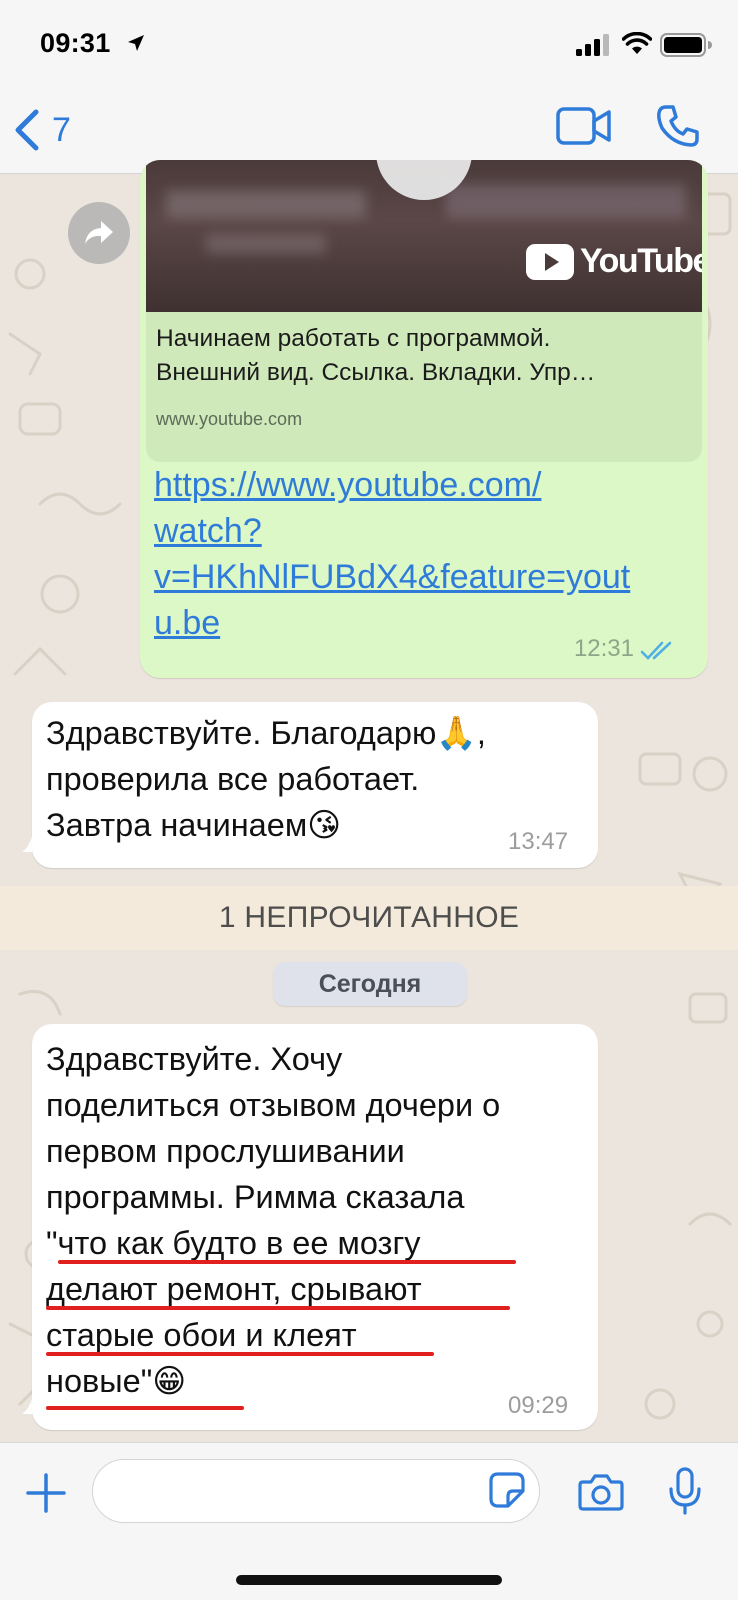 This screenshot has height=1600, width=738. I want to click on unread-chats-count: 7, so click(61, 129).